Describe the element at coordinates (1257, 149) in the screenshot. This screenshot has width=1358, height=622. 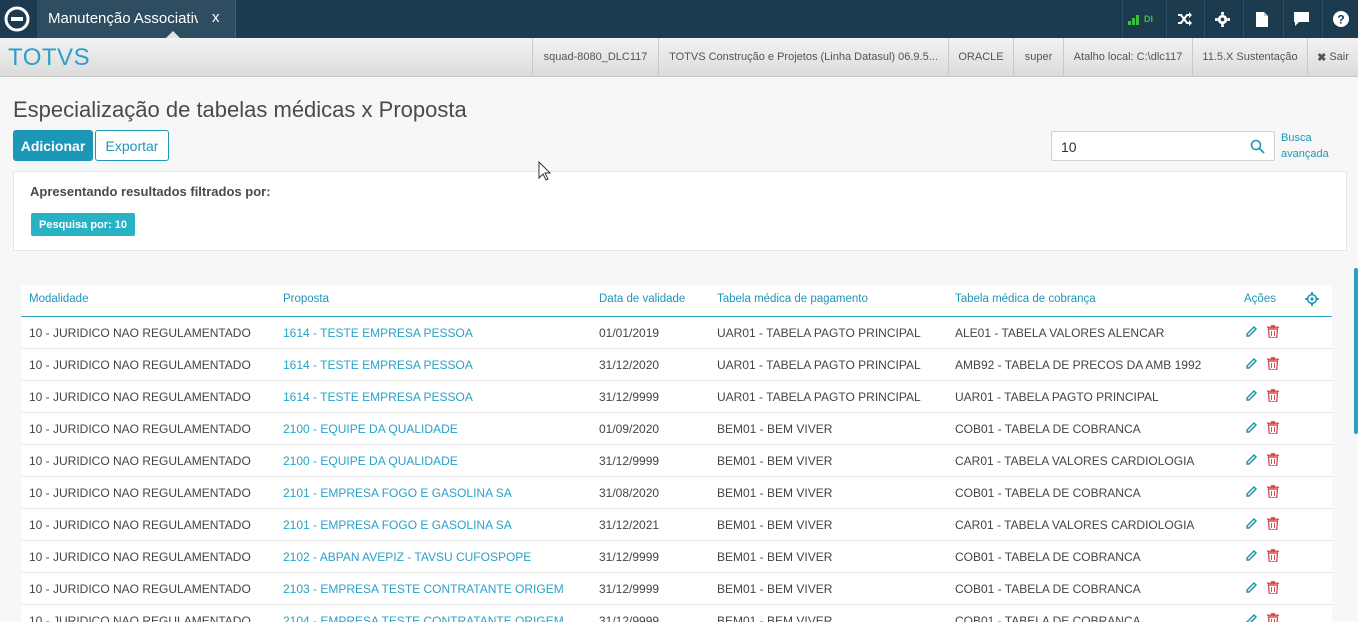
I see `search-icon` at that location.